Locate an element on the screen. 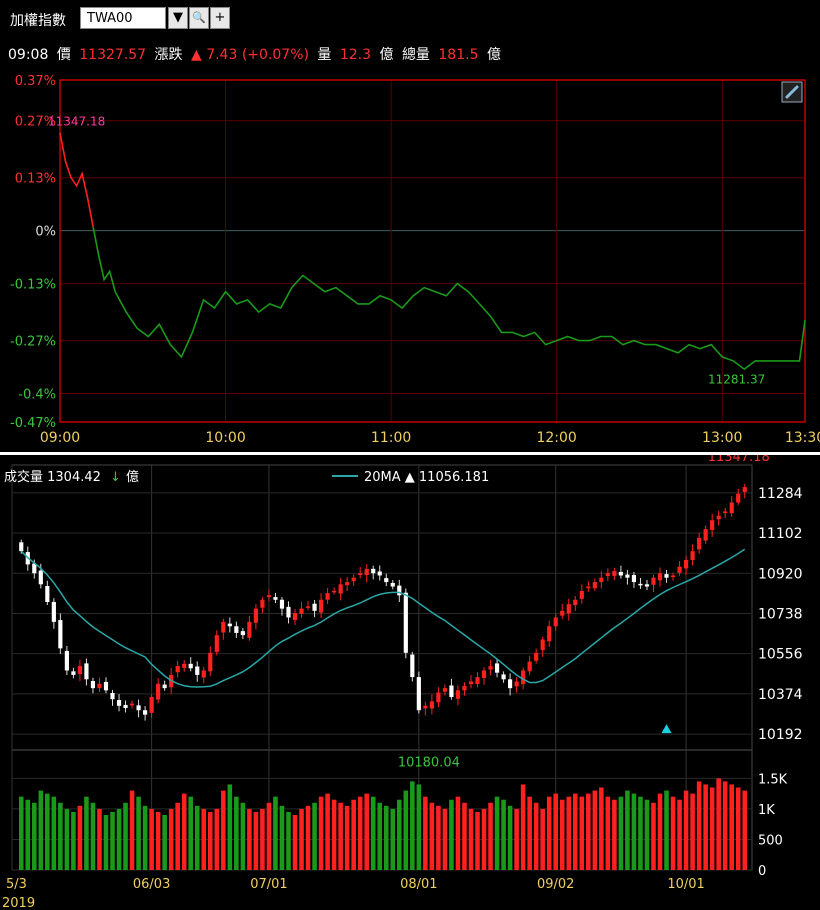 The height and width of the screenshot is (910, 820). volume-arrow: ↓ is located at coordinates (115, 477).